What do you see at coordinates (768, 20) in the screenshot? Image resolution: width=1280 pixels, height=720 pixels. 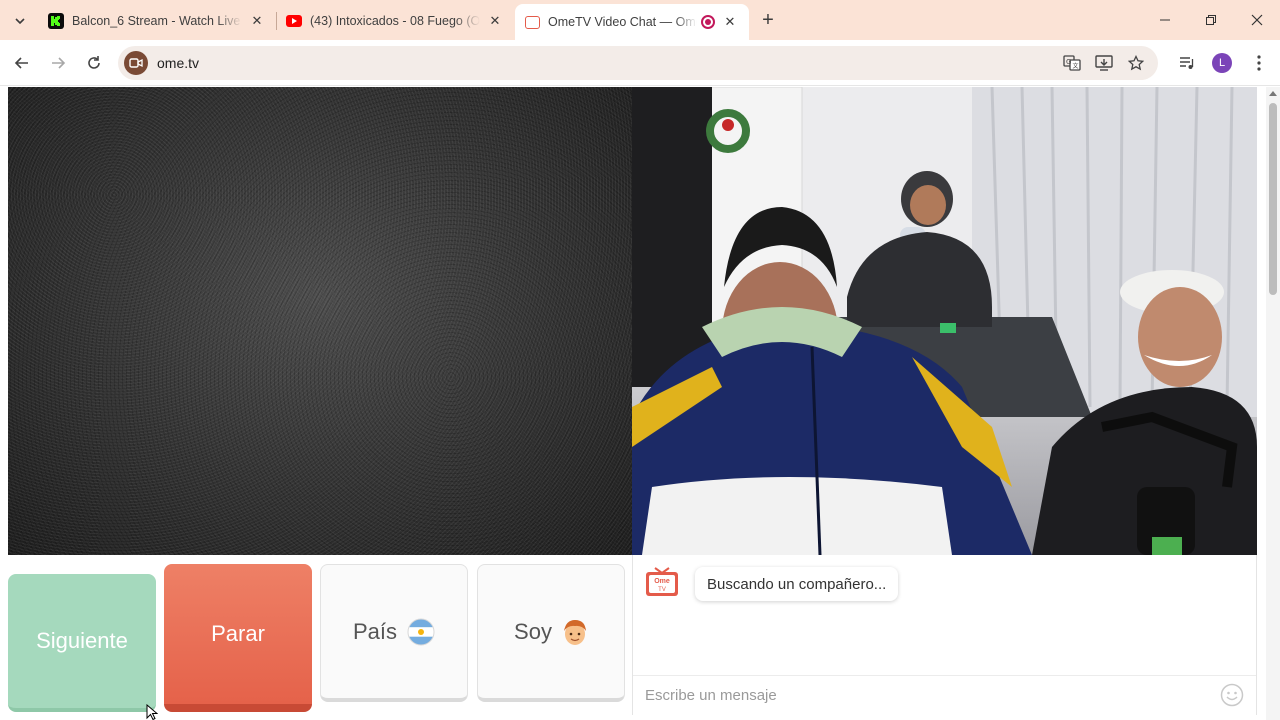 I see `new-tab-button: +` at bounding box center [768, 20].